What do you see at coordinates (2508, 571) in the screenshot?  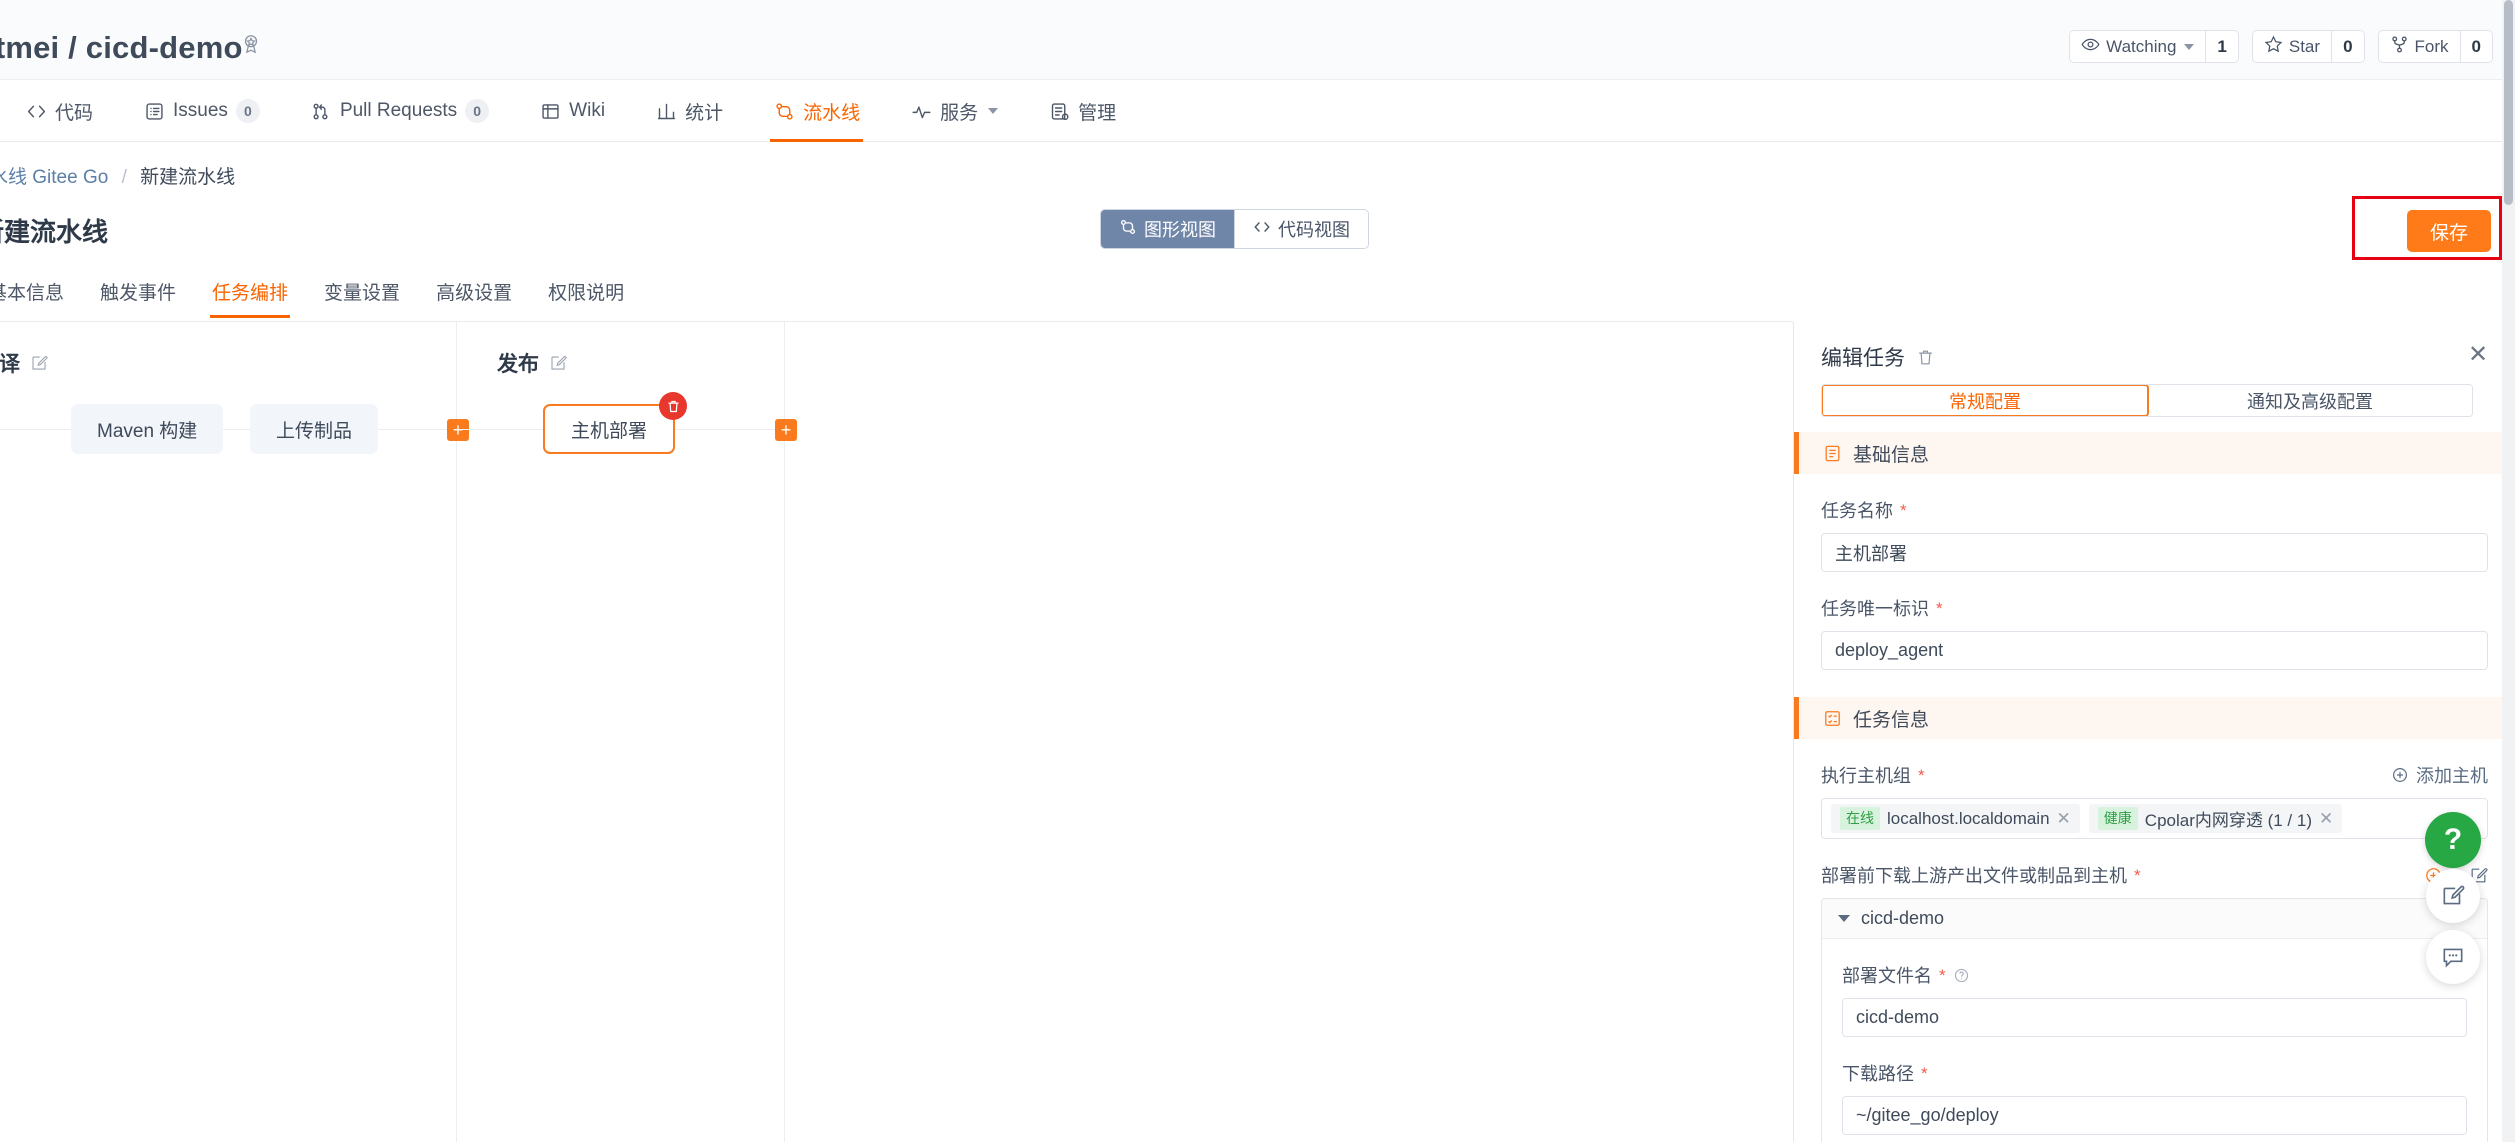 I see `page-scrollbar-track` at bounding box center [2508, 571].